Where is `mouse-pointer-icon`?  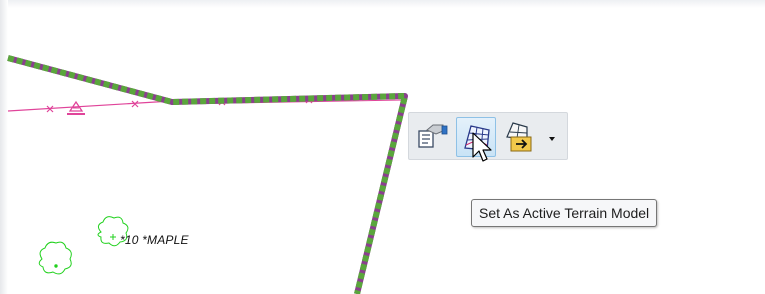 mouse-pointer-icon is located at coordinates (482, 147).